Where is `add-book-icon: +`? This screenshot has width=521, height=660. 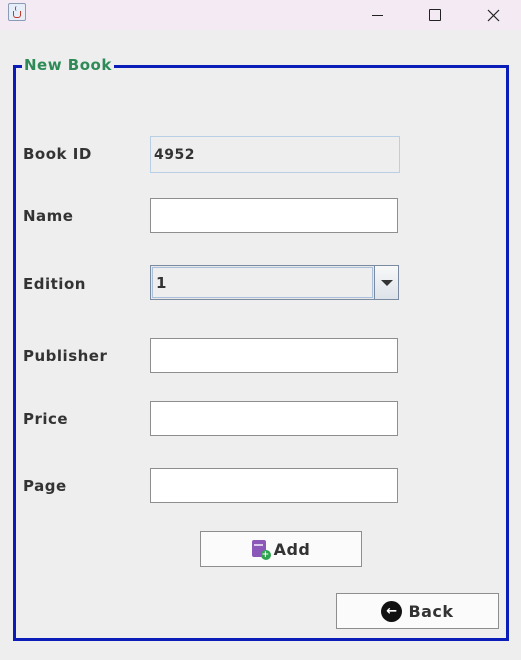 add-book-icon: + is located at coordinates (261, 550).